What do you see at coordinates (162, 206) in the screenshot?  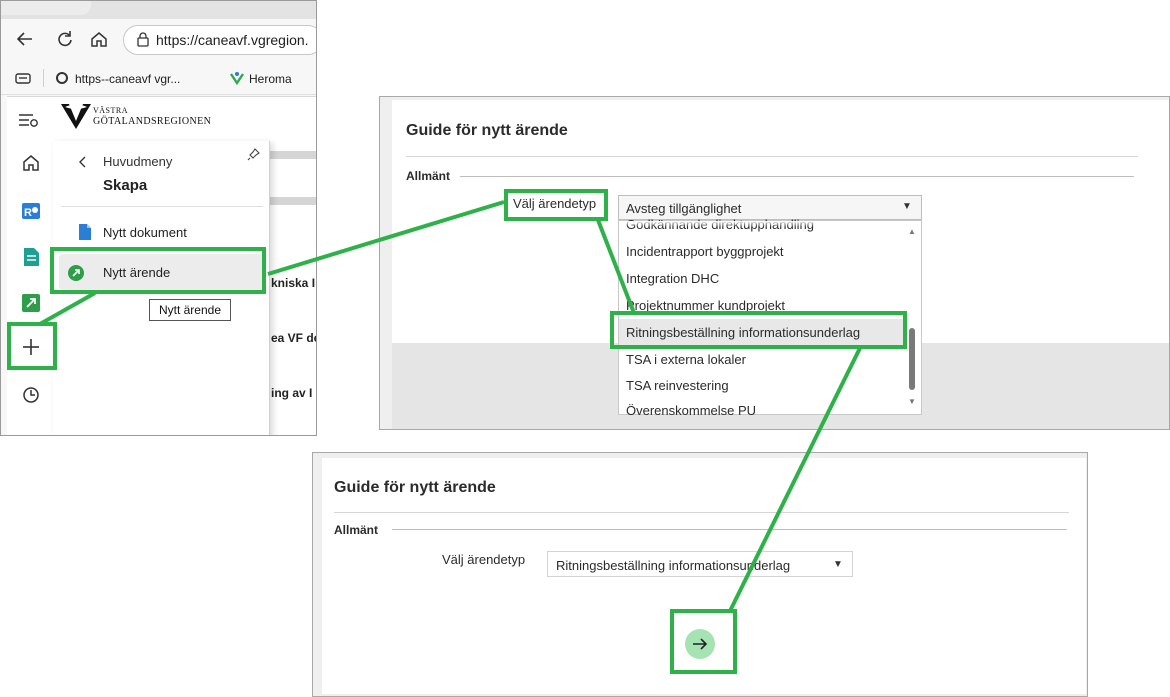 I see `menu-divider` at bounding box center [162, 206].